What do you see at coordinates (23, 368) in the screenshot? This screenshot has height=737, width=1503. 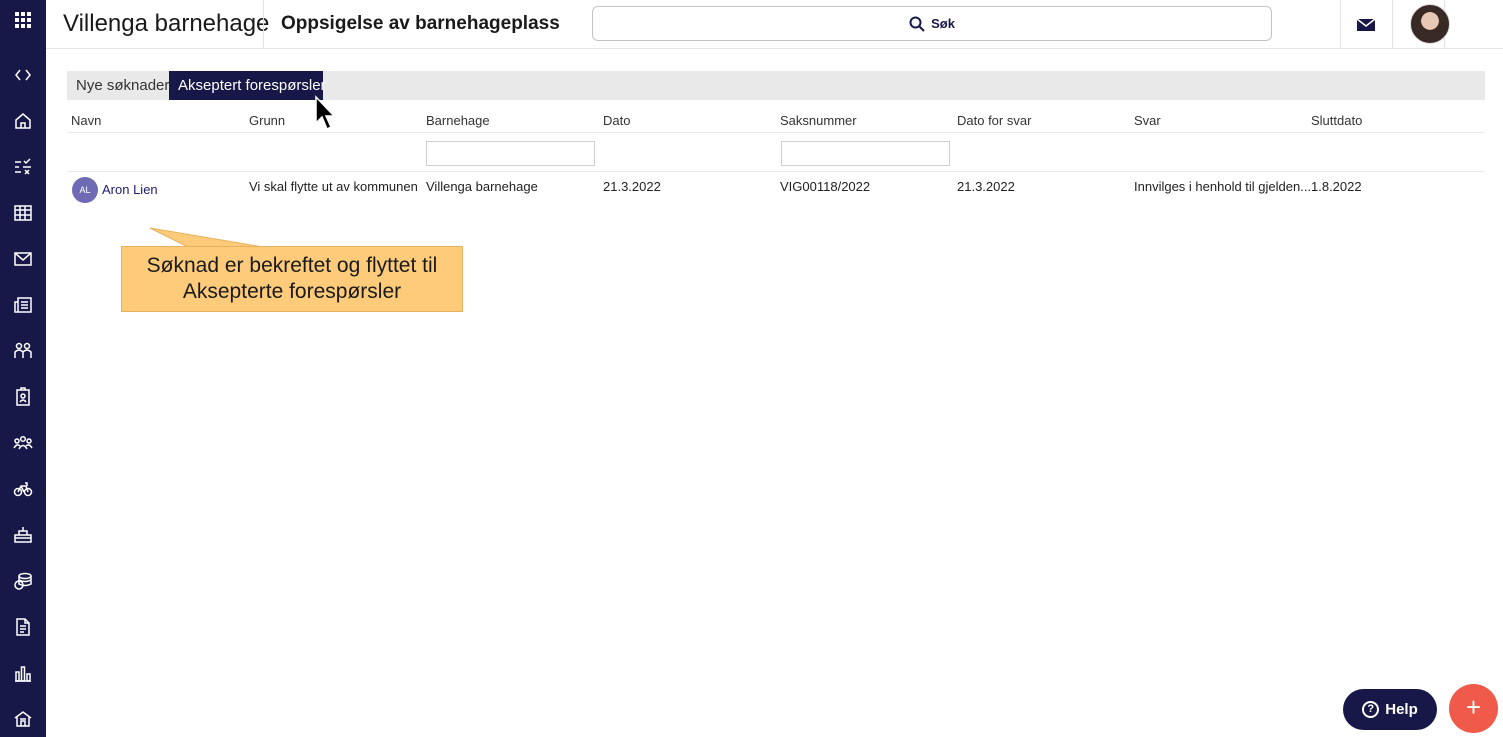 I see `sidebar` at bounding box center [23, 368].